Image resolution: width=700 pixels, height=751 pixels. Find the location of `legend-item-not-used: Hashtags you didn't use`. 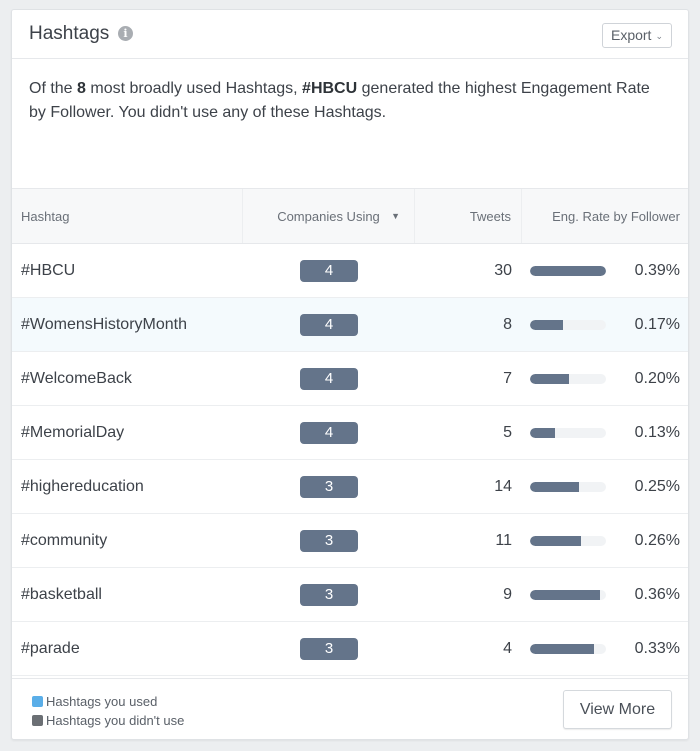

legend-item-not-used: Hashtags you didn't use is located at coordinates (108, 720).